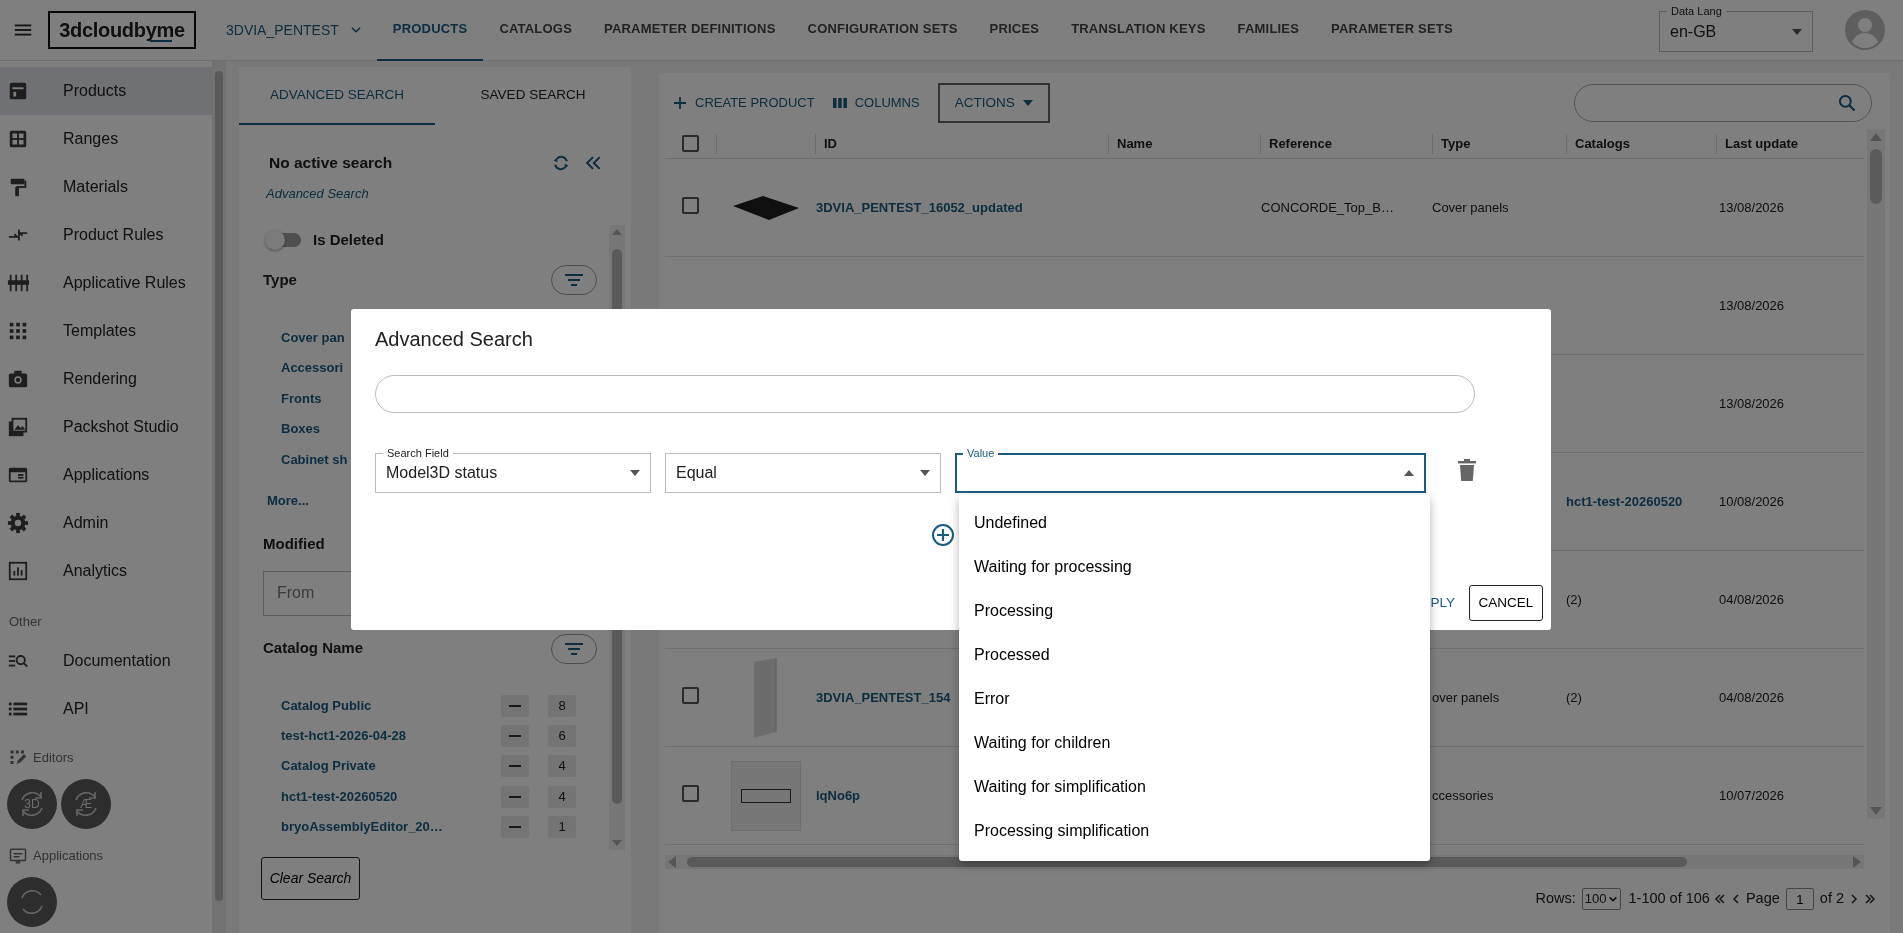 The height and width of the screenshot is (933, 1903). What do you see at coordinates (635, 473) in the screenshot?
I see `caret-down-icon` at bounding box center [635, 473].